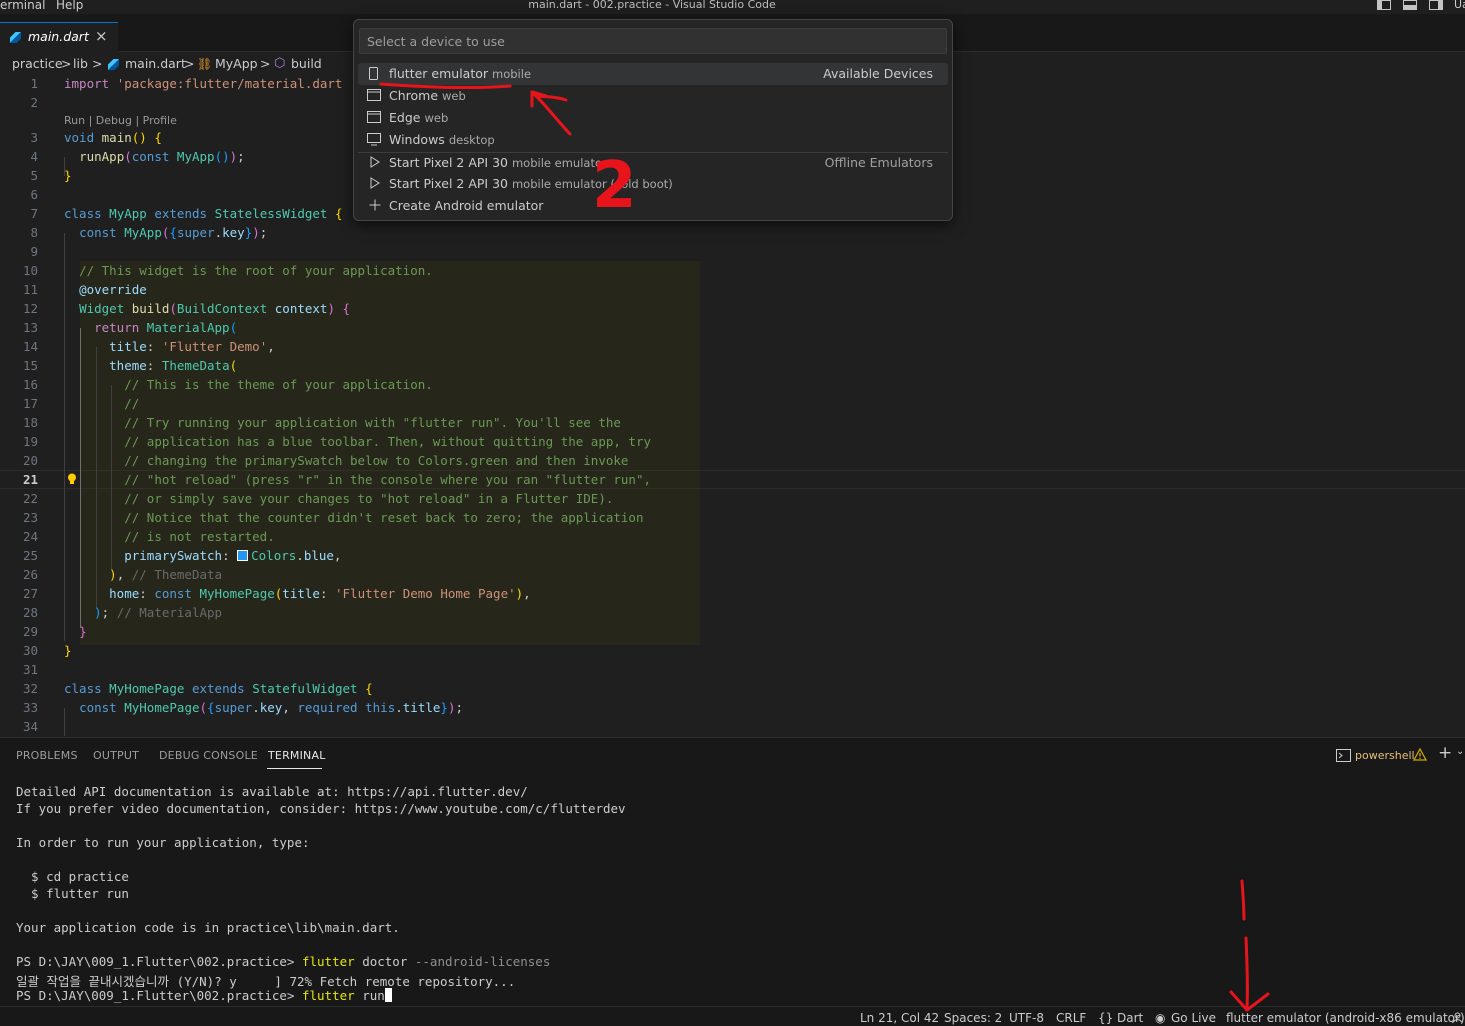 Image resolution: width=1465 pixels, height=1026 pixels. Describe the element at coordinates (369, 995) in the screenshot. I see `command-arg: run` at that location.